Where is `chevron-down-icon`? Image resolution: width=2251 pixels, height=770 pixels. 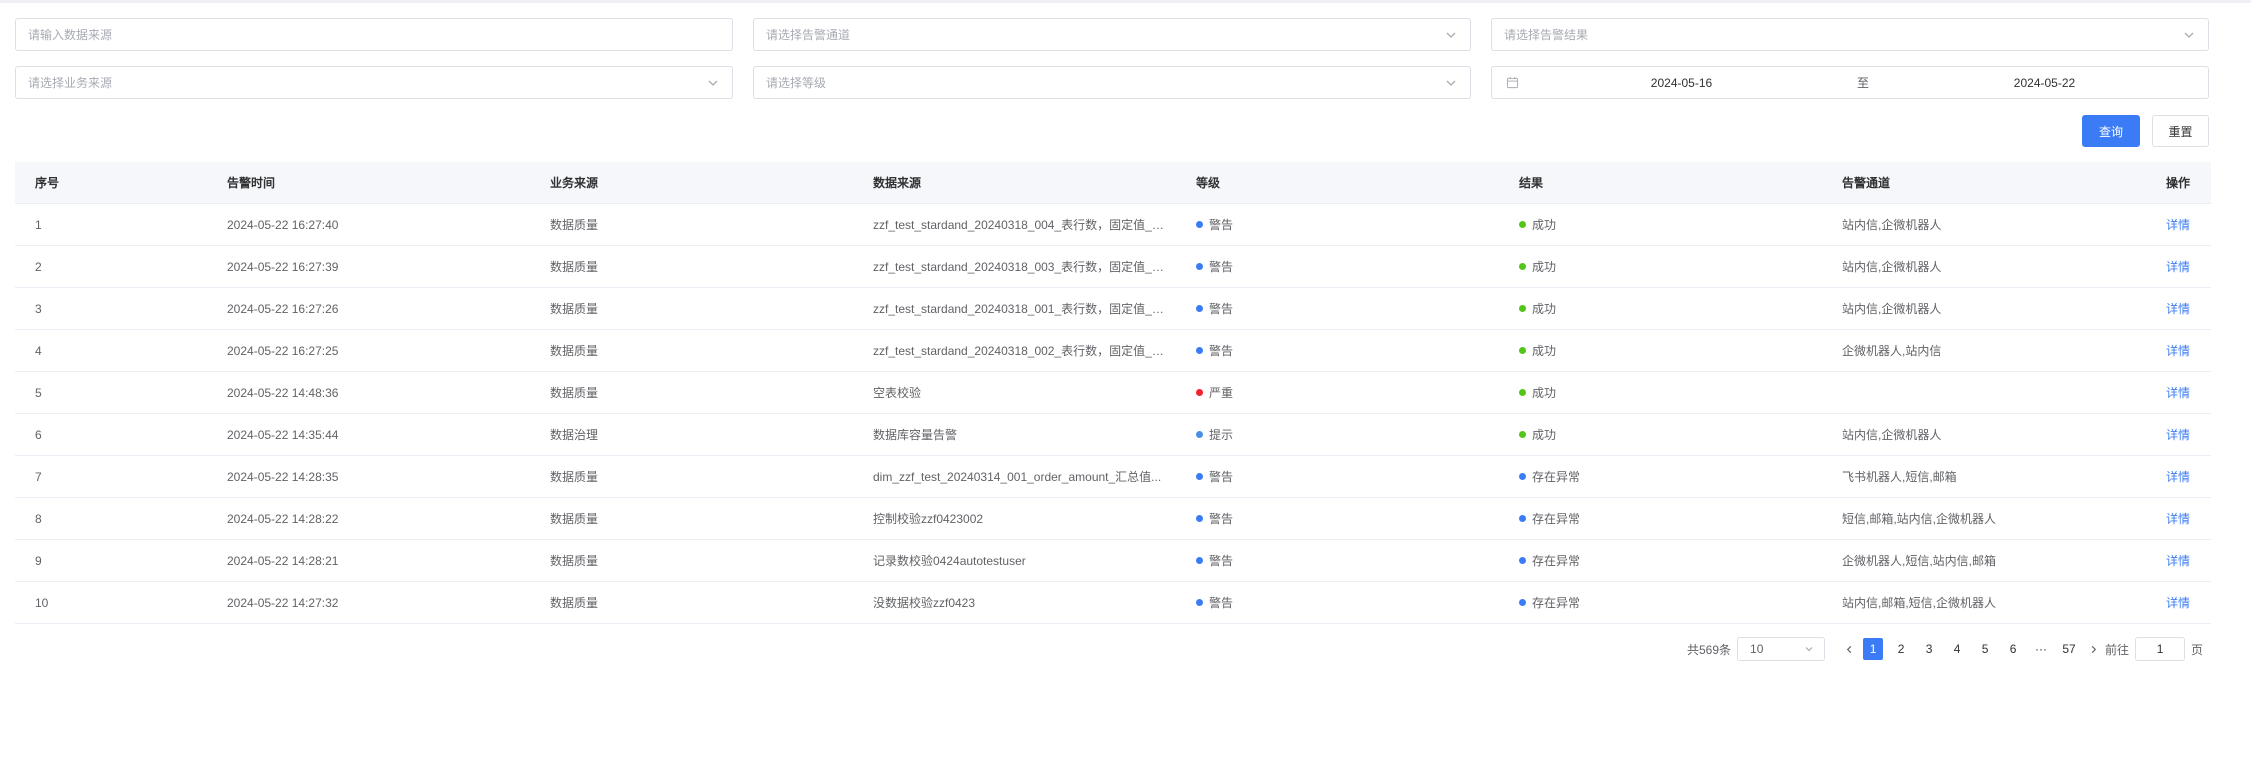 chevron-down-icon is located at coordinates (1451, 35).